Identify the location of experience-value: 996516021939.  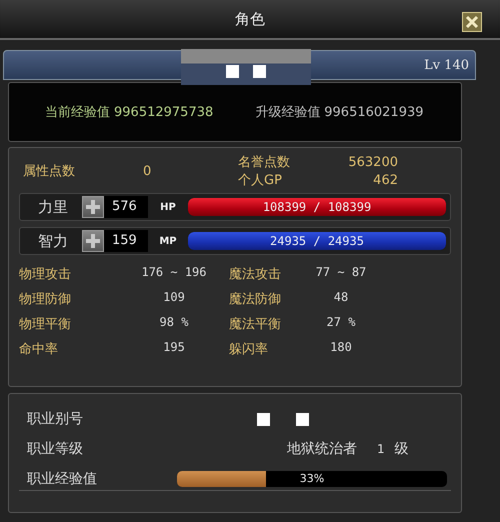
(374, 112).